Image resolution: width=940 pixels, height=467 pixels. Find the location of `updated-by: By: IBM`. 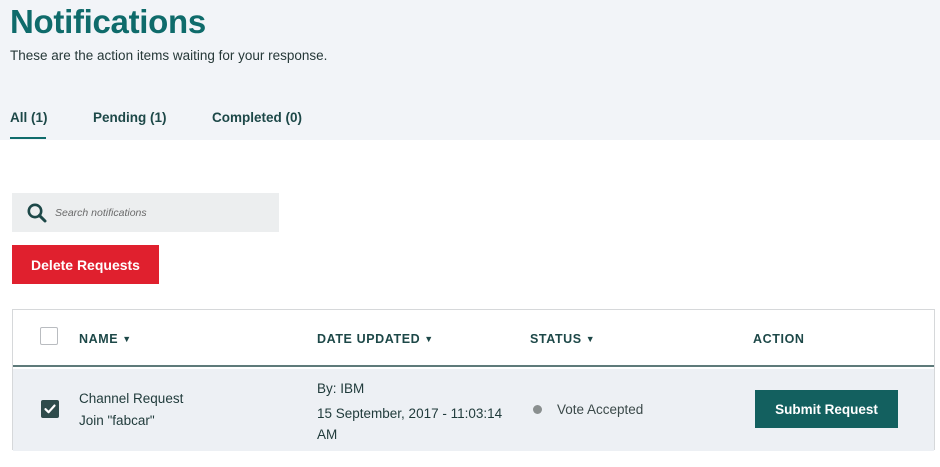

updated-by: By: IBM is located at coordinates (341, 388).